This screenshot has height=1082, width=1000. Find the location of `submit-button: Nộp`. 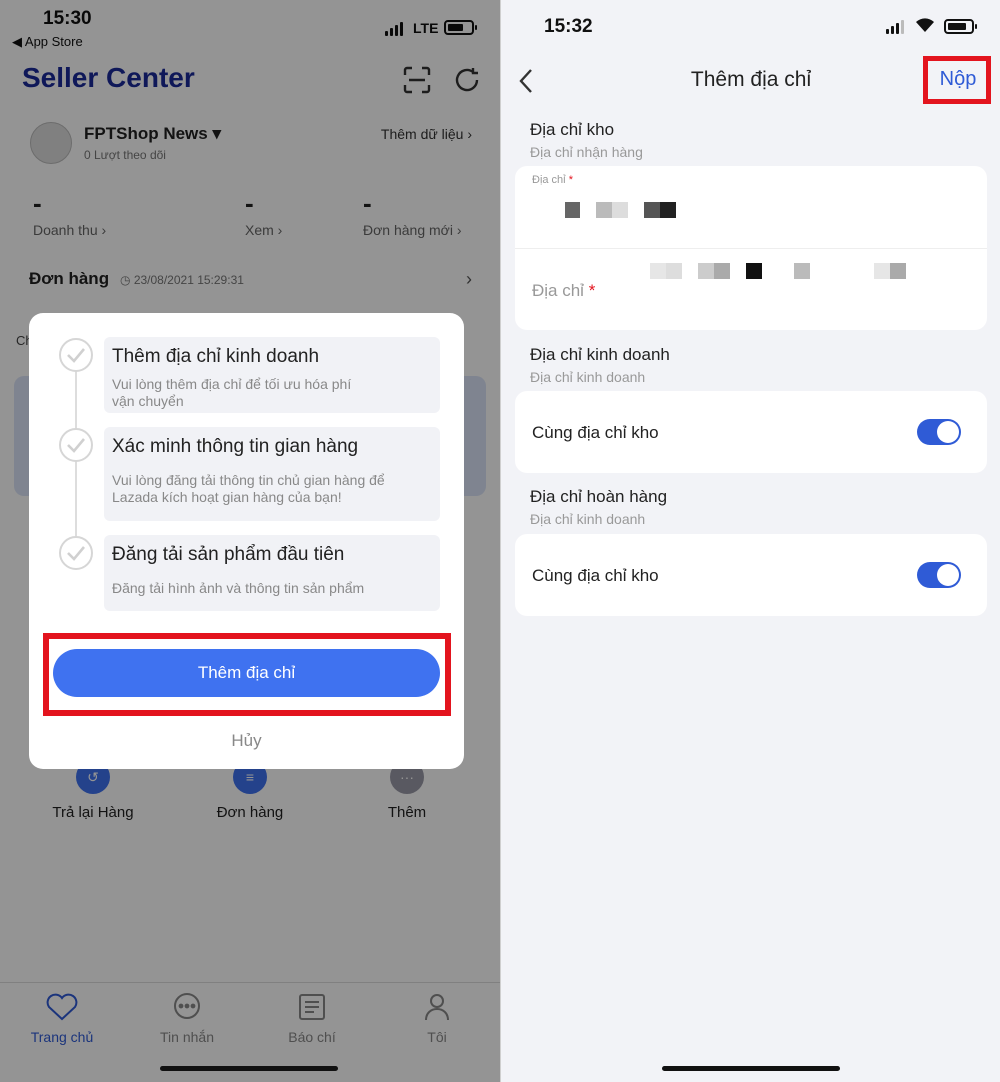

submit-button: Nộp is located at coordinates (958, 79).